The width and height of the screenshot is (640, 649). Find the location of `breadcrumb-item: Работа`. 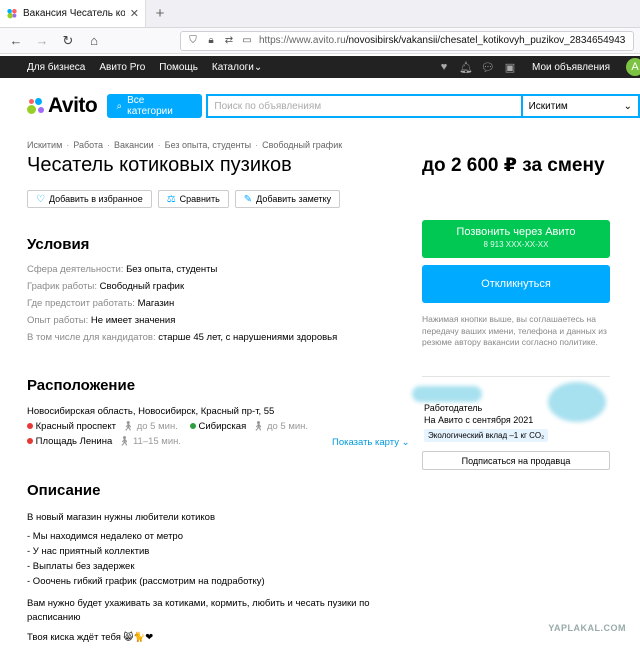

breadcrumb-item: Работа is located at coordinates (88, 145).